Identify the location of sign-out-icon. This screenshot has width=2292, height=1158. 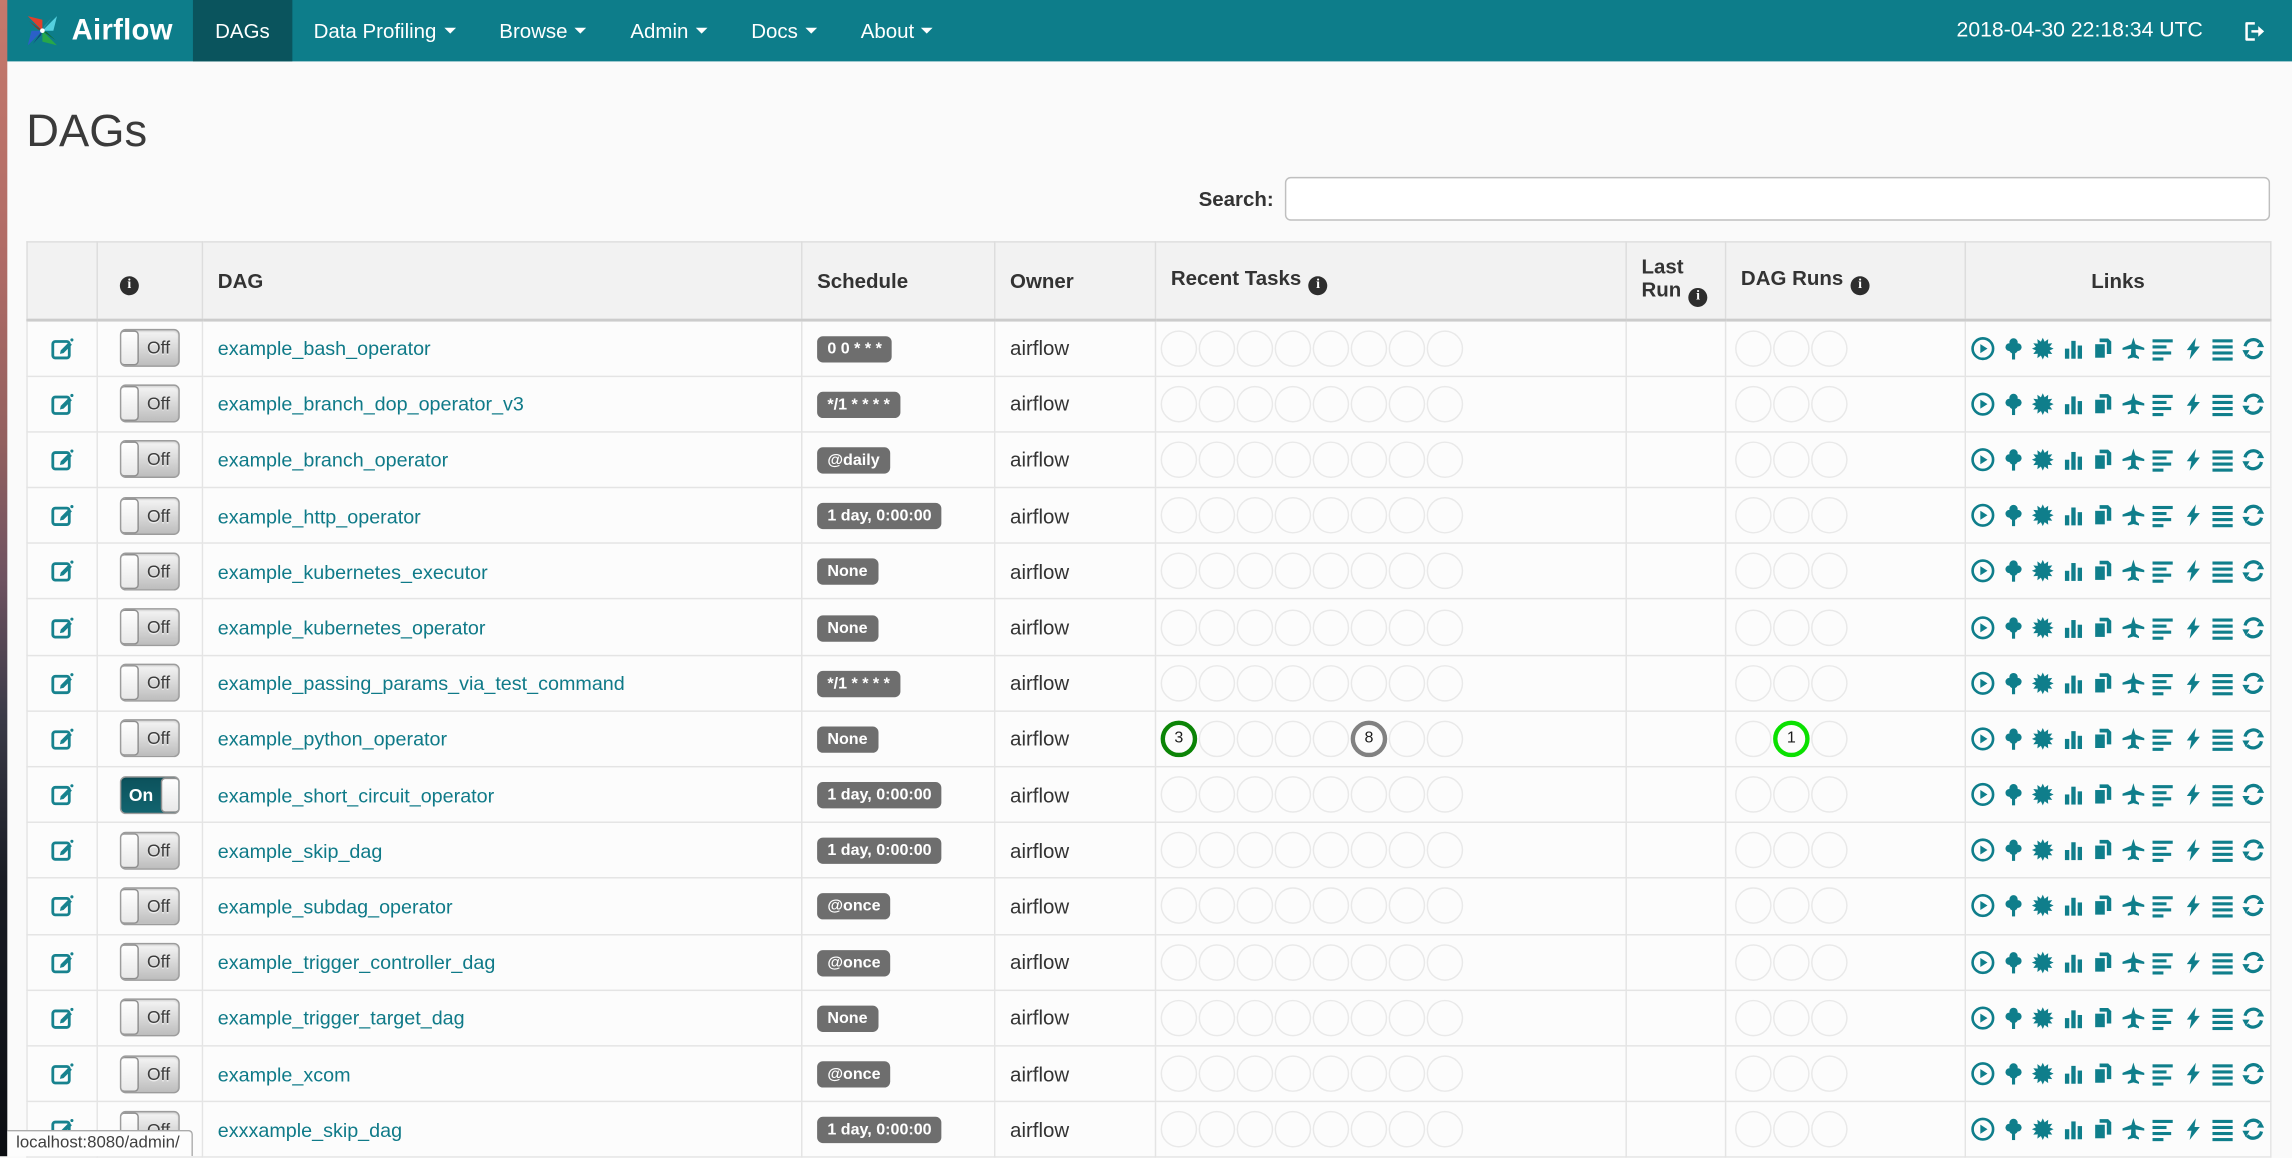
(2253, 30).